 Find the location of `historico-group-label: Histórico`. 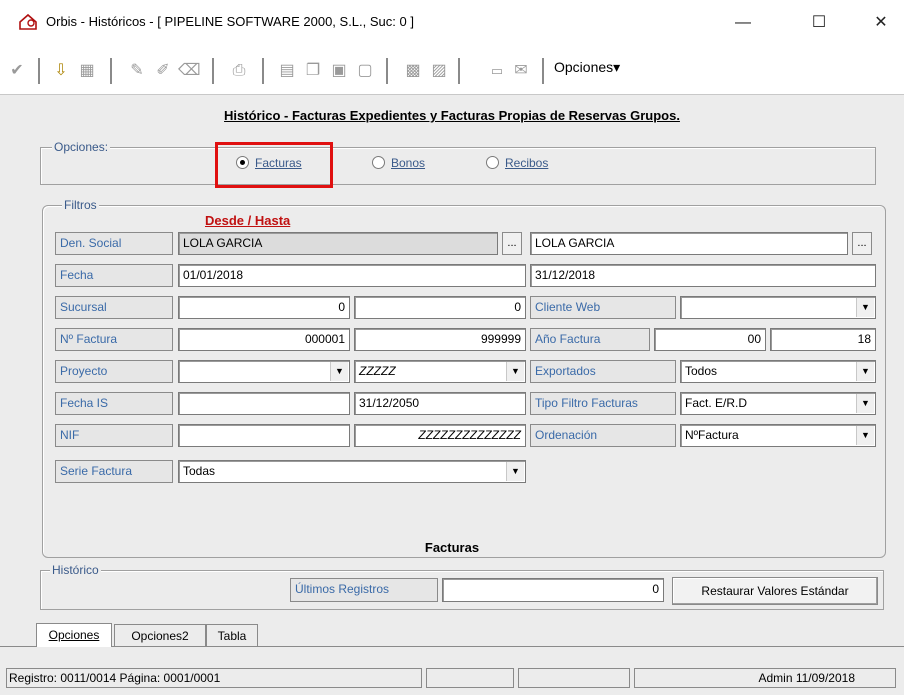

historico-group-label: Histórico is located at coordinates (75, 570).